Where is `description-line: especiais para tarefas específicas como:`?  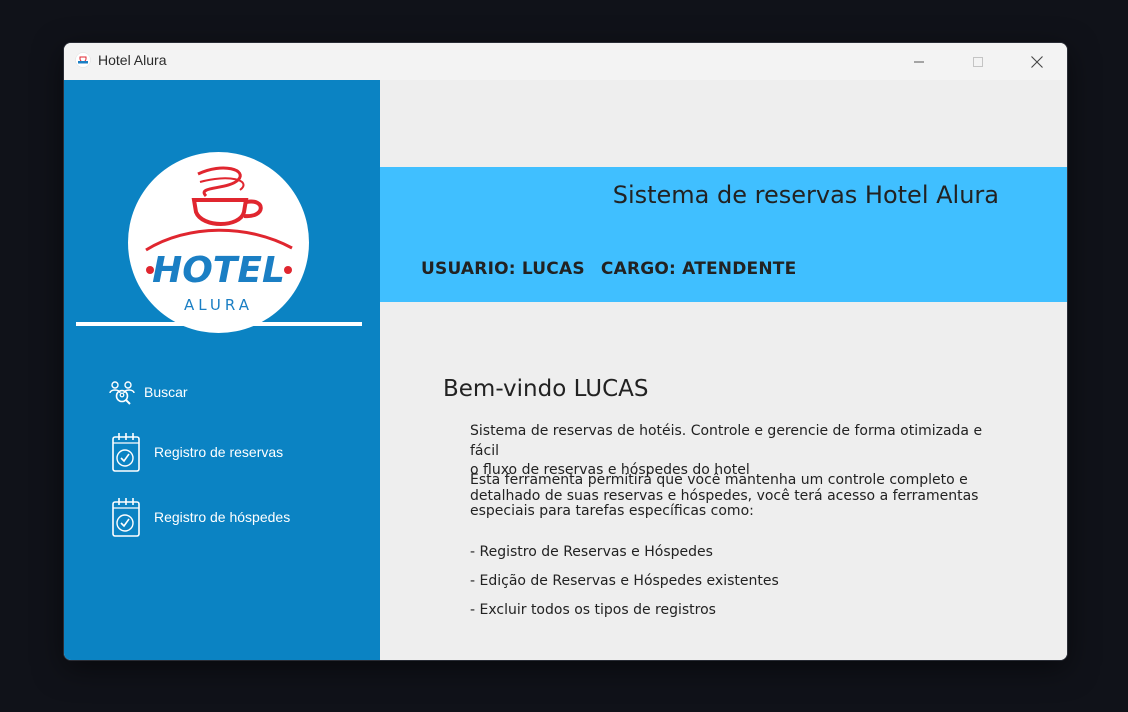
description-line: especiais para tarefas específicas como: is located at coordinates (612, 511).